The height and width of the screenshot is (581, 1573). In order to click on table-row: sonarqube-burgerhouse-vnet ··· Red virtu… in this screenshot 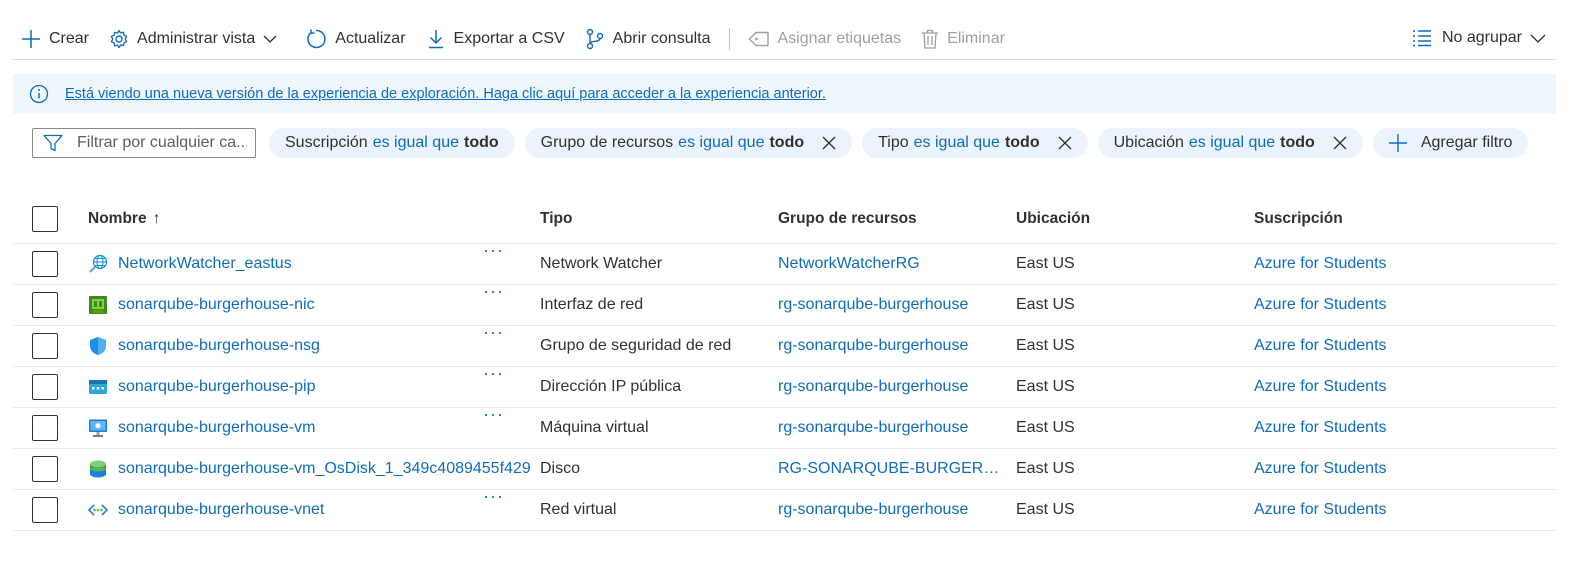, I will do `click(784, 508)`.